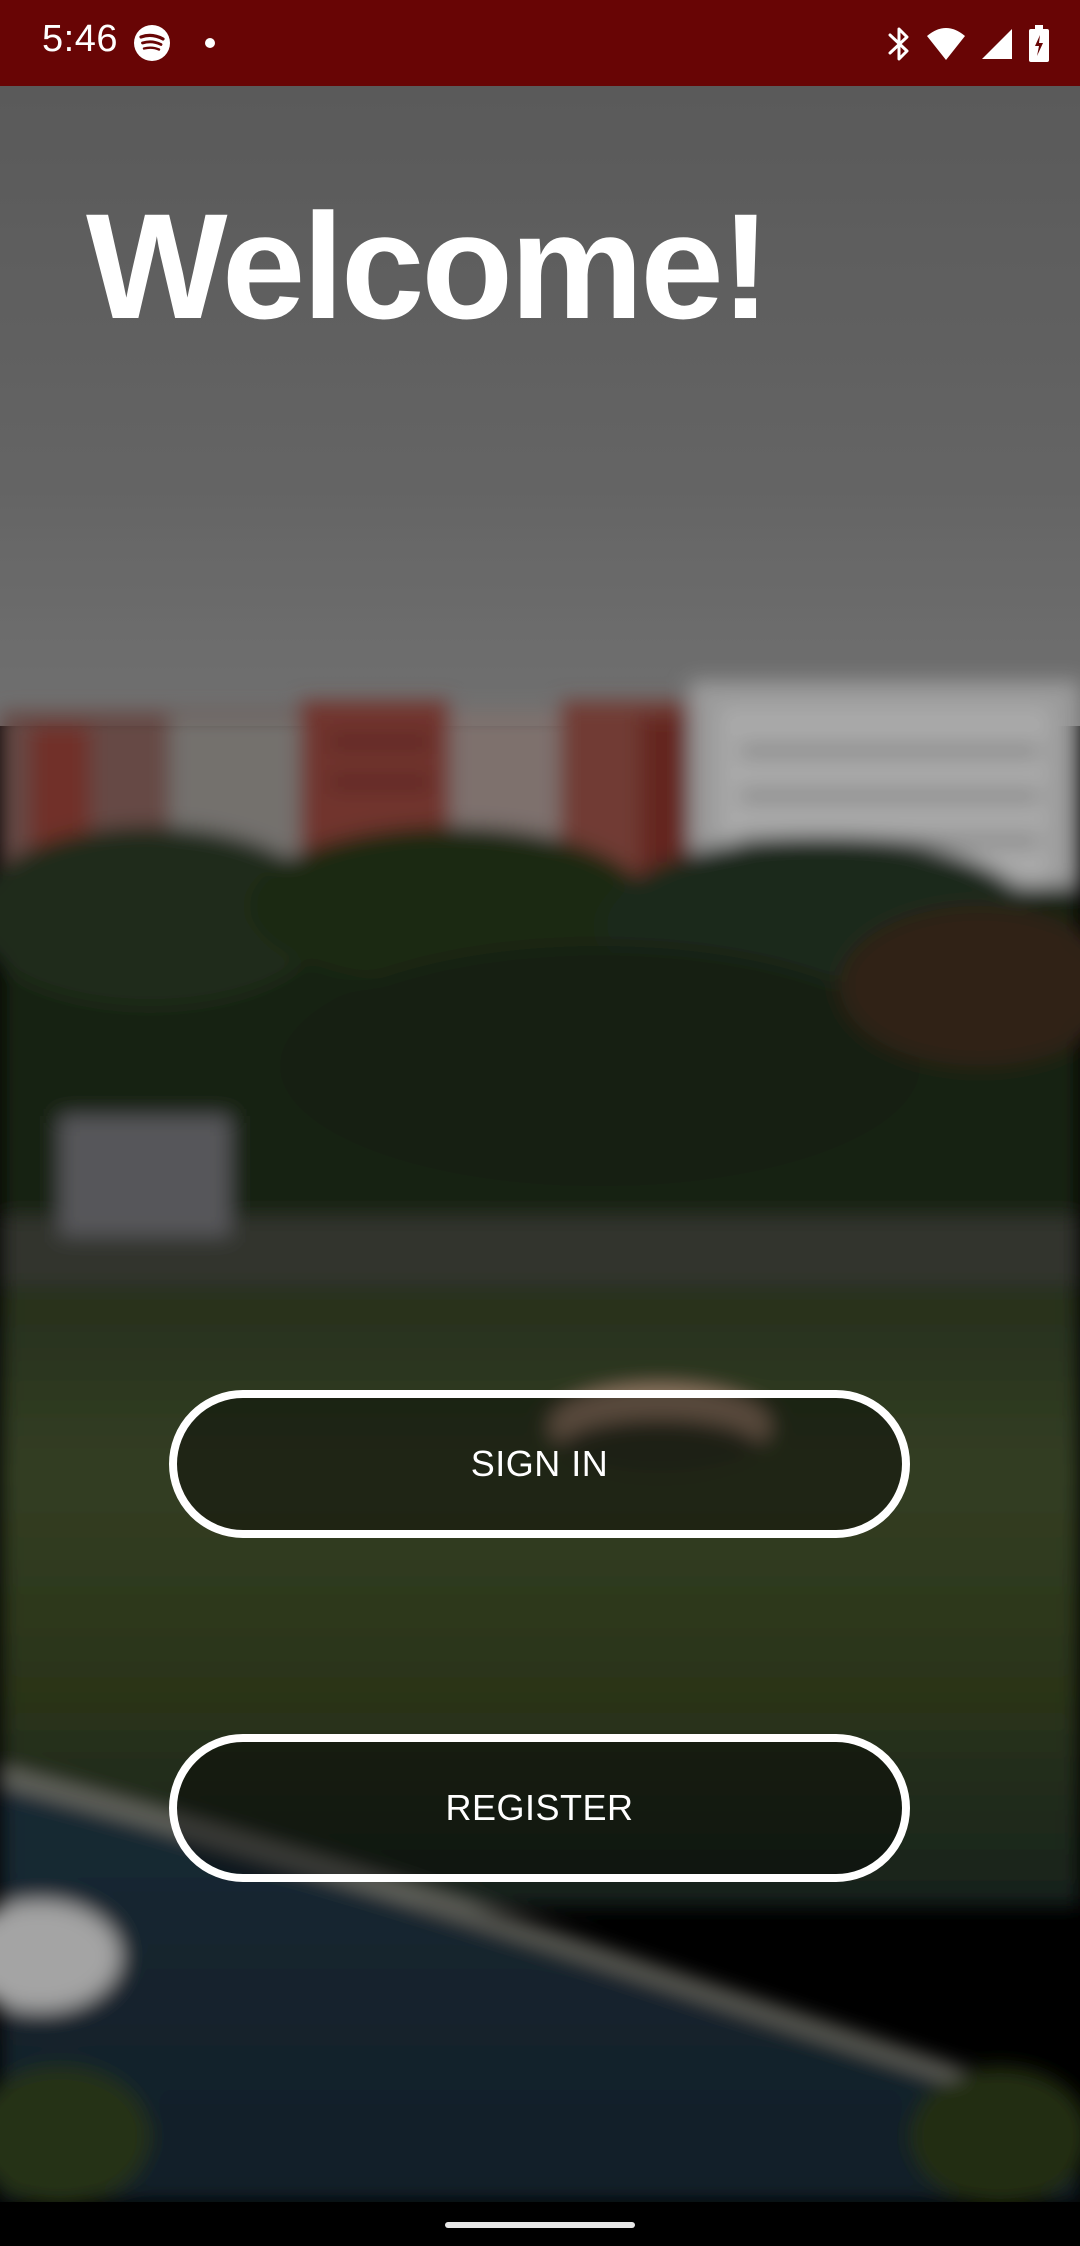 Image resolution: width=1080 pixels, height=2246 pixels. I want to click on bluetooth-icon, so click(899, 44).